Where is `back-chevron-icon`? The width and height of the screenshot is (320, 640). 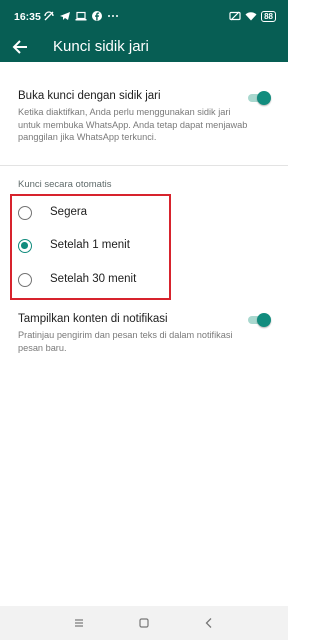 back-chevron-icon is located at coordinates (209, 623).